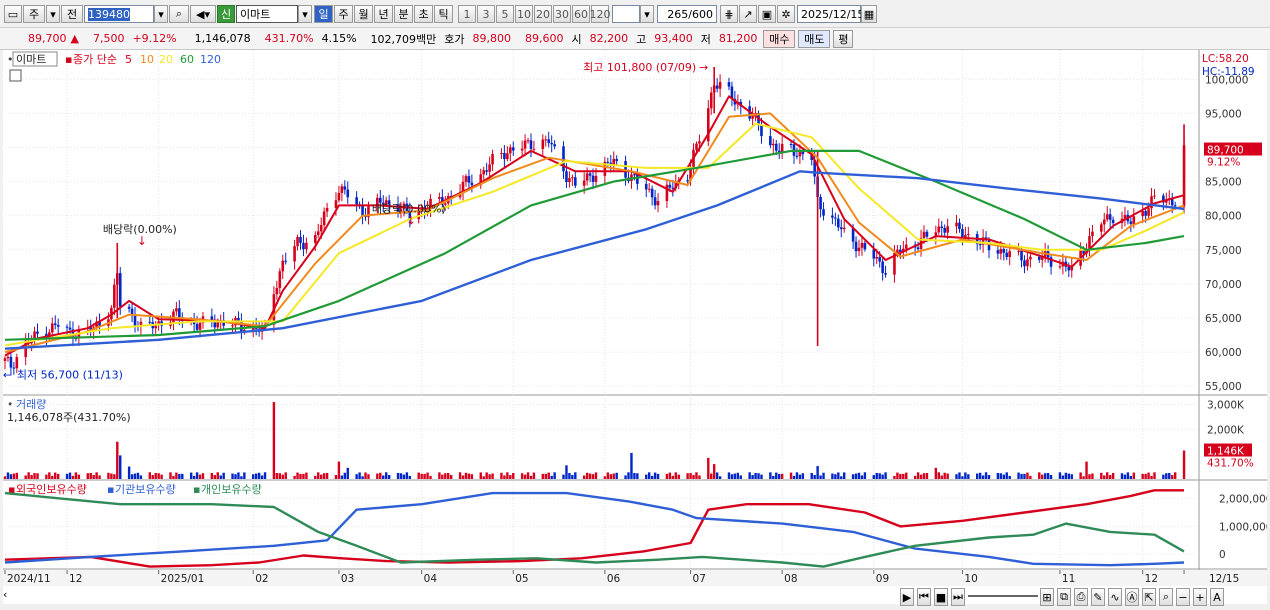 The width and height of the screenshot is (1270, 610). What do you see at coordinates (562, 14) in the screenshot?
I see `interval-button-30: 30` at bounding box center [562, 14].